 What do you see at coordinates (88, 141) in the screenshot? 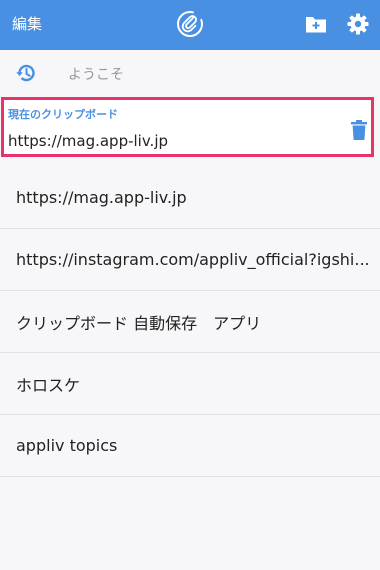
I see `current-clipboard-value: https://mag.app-liv.jp` at bounding box center [88, 141].